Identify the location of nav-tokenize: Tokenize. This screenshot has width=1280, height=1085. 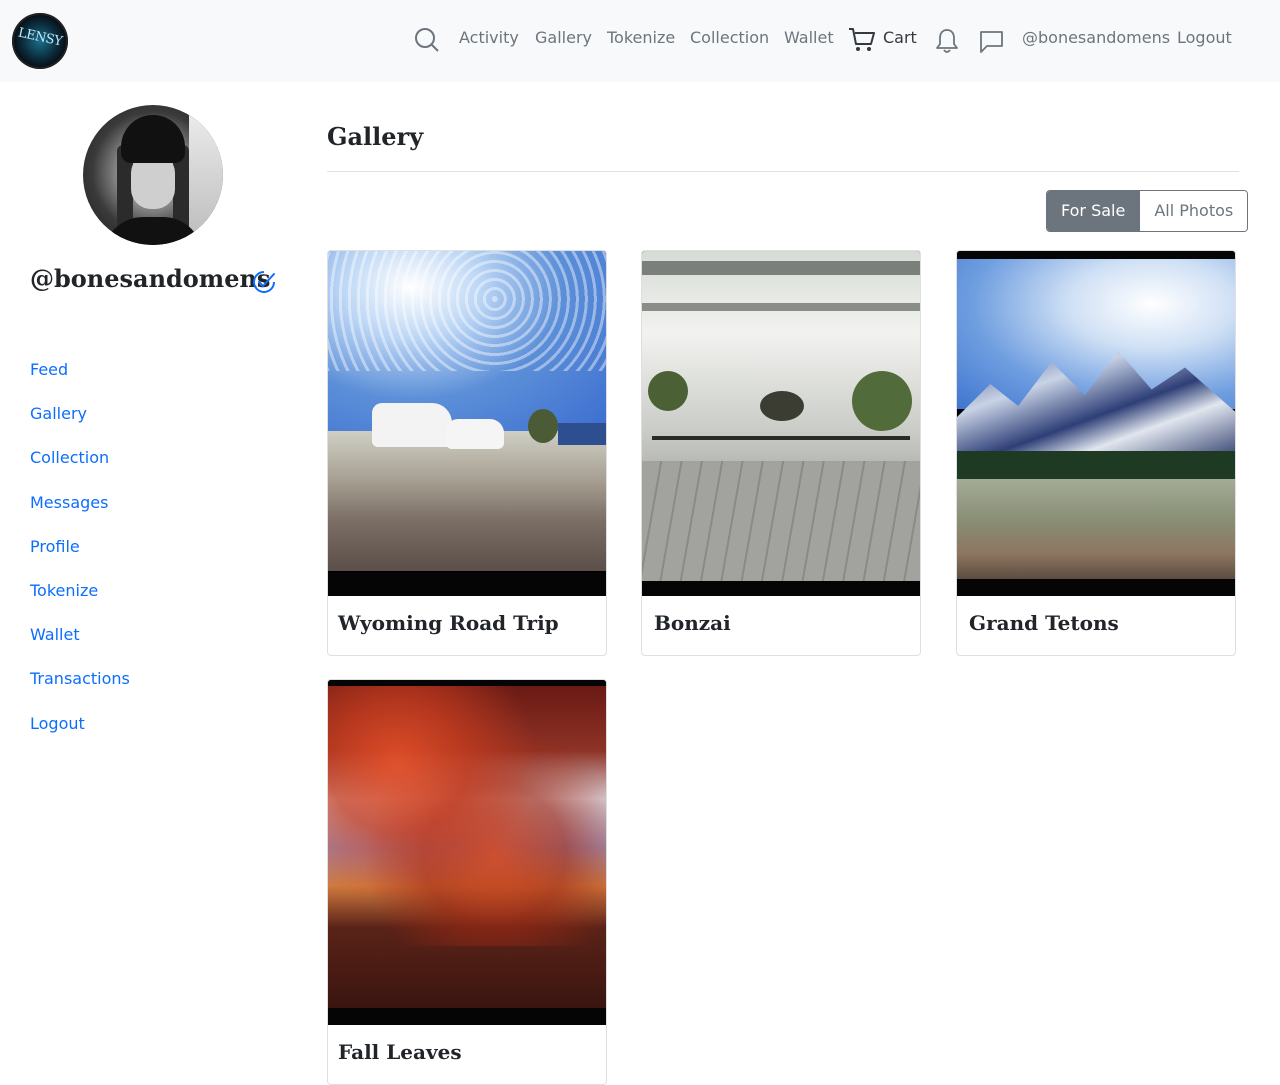
(641, 37).